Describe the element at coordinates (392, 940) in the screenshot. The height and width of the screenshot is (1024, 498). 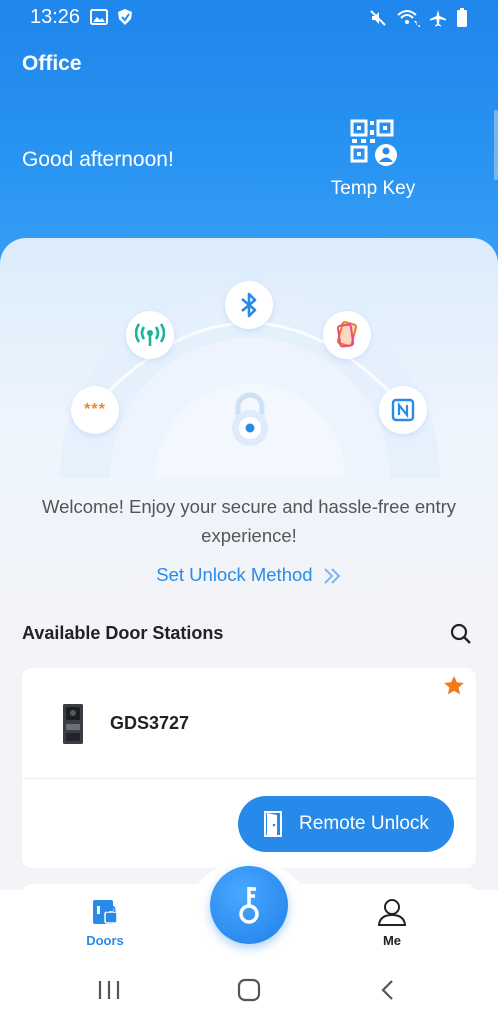
I see `tab-me-label: Me` at that location.